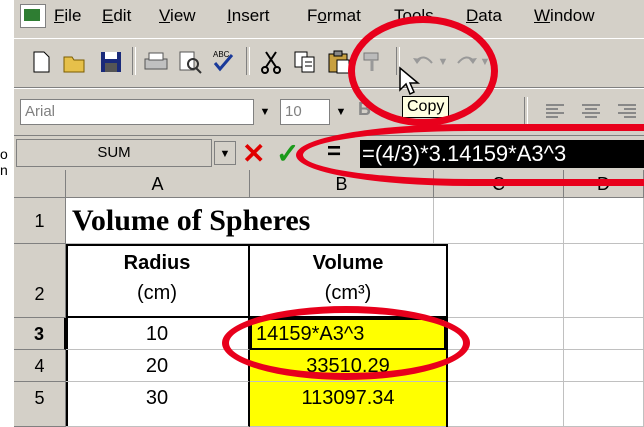 This screenshot has width=644, height=427. I want to click on row-label: 1, so click(39, 221).